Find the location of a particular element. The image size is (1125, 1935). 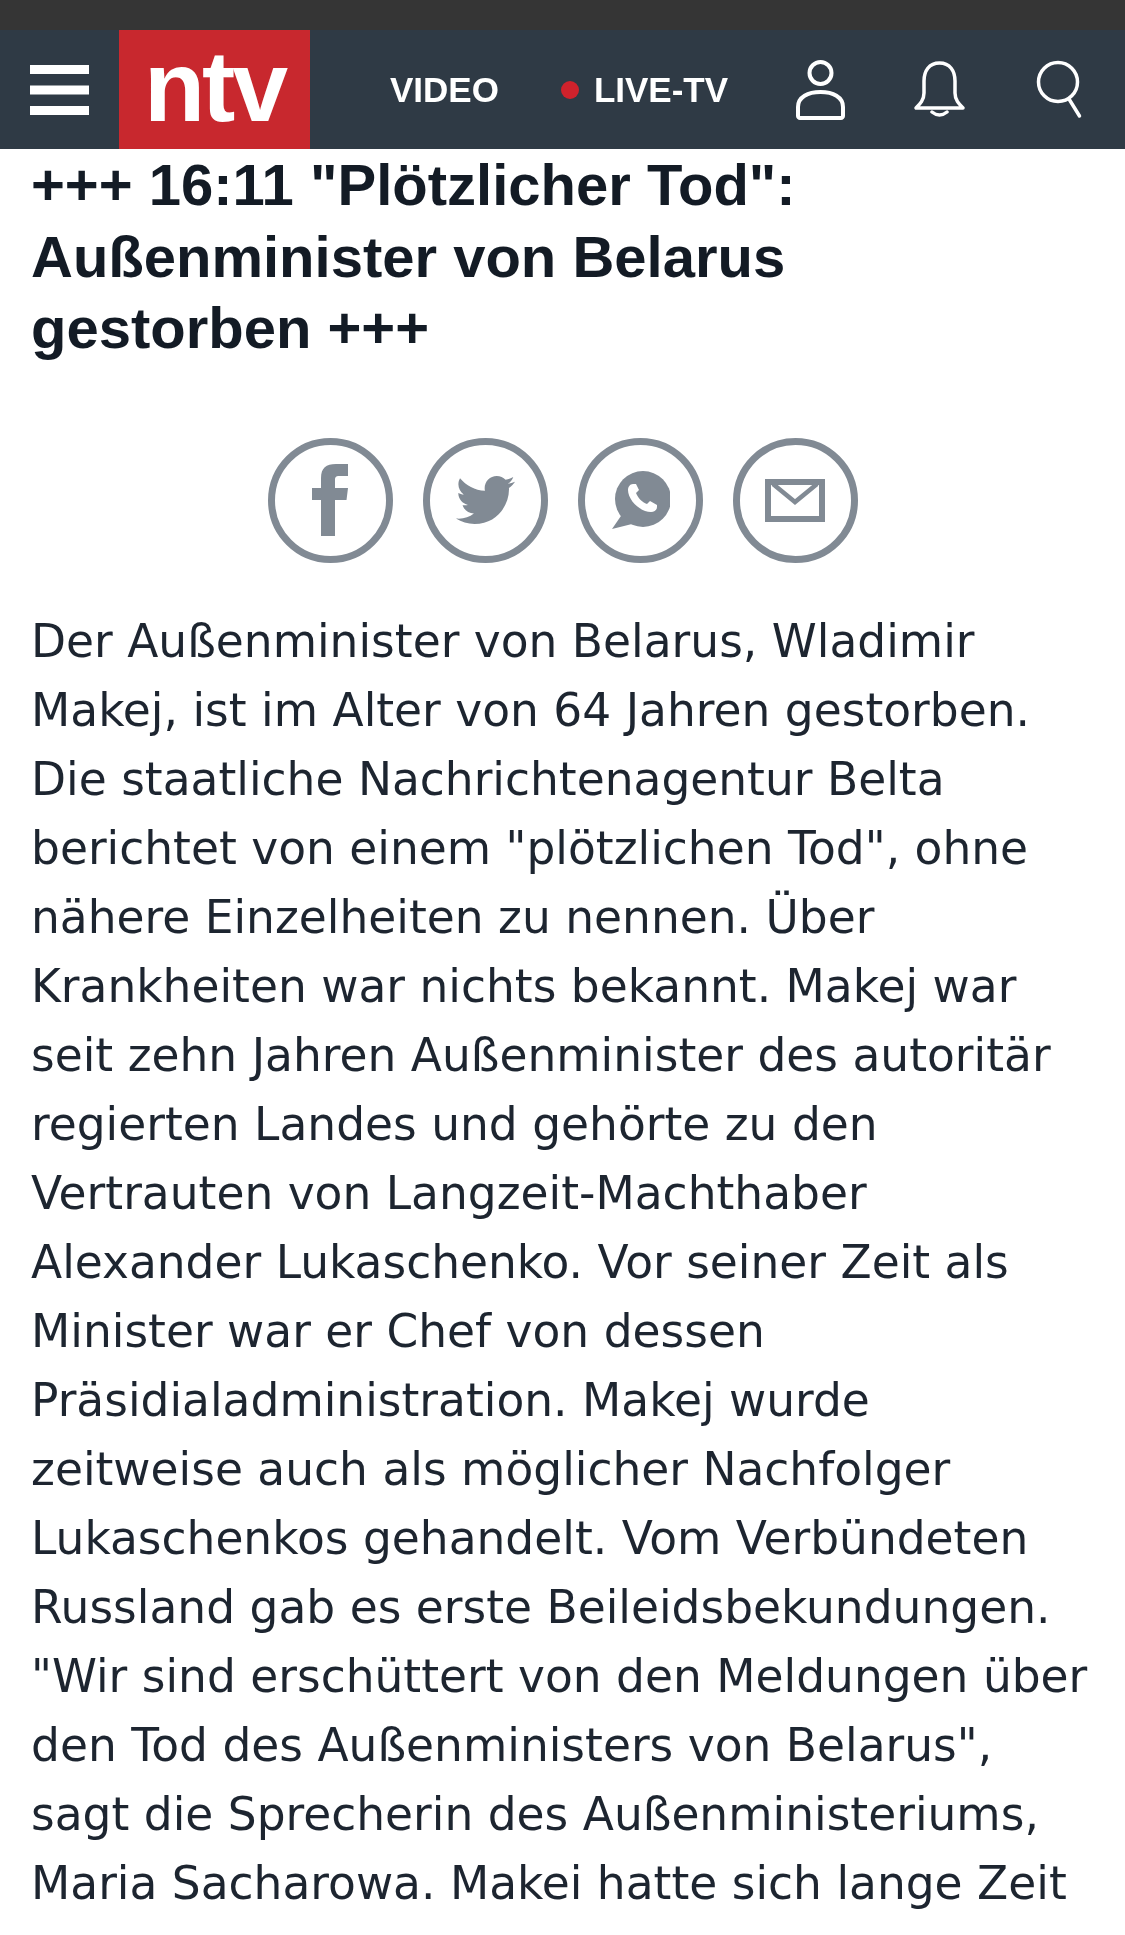

search-icon is located at coordinates (1059, 89).